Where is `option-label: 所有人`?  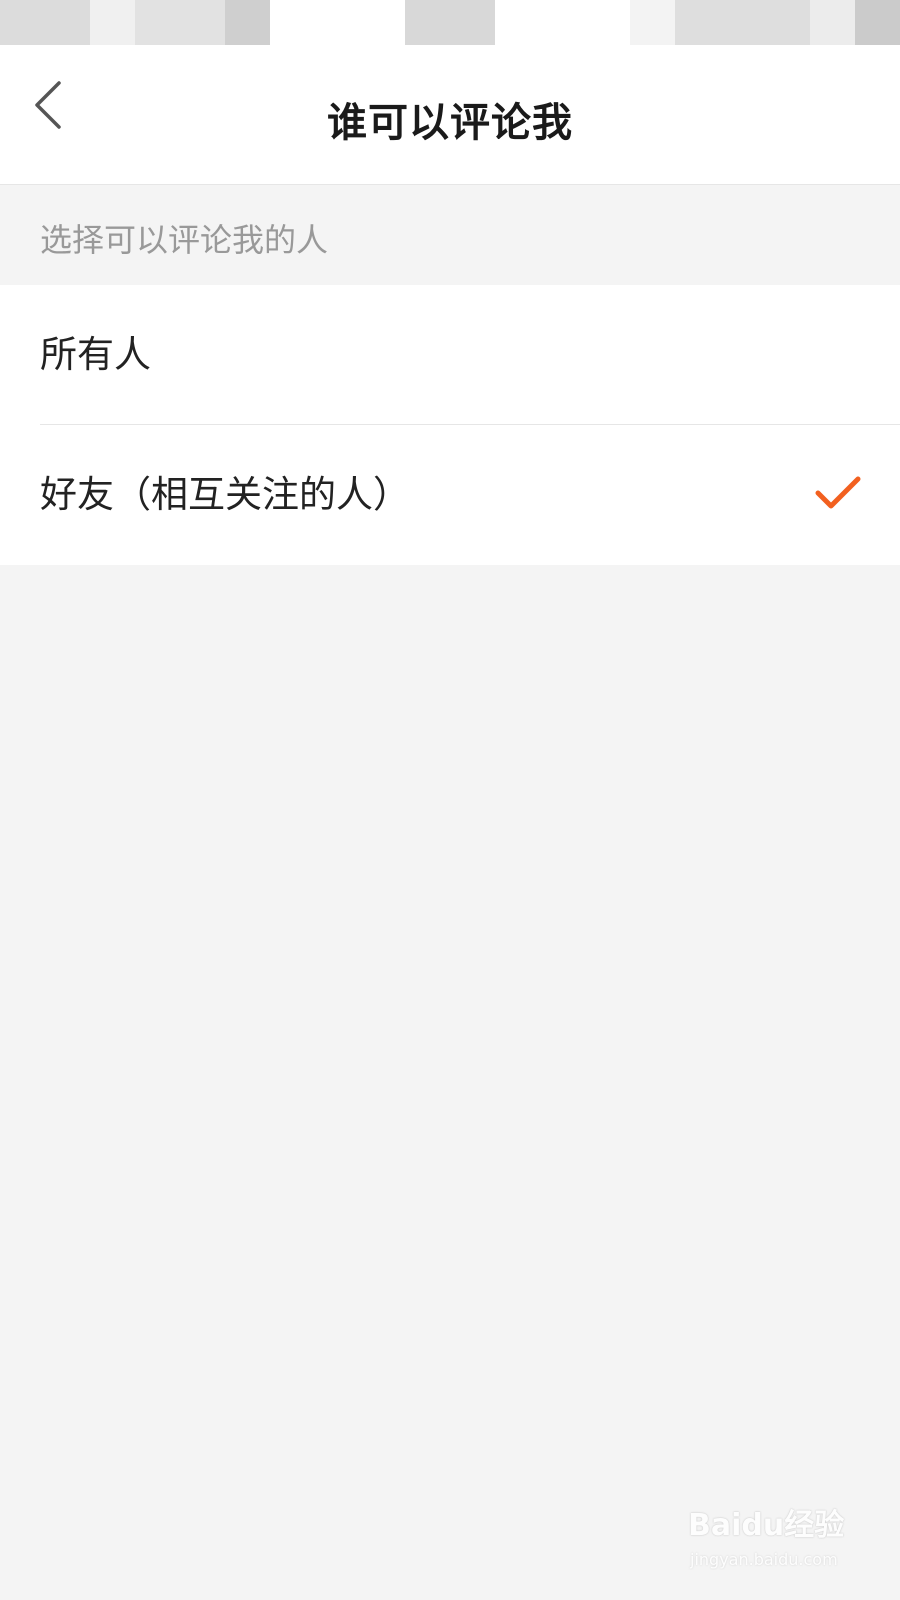
option-label: 所有人 is located at coordinates (95, 354).